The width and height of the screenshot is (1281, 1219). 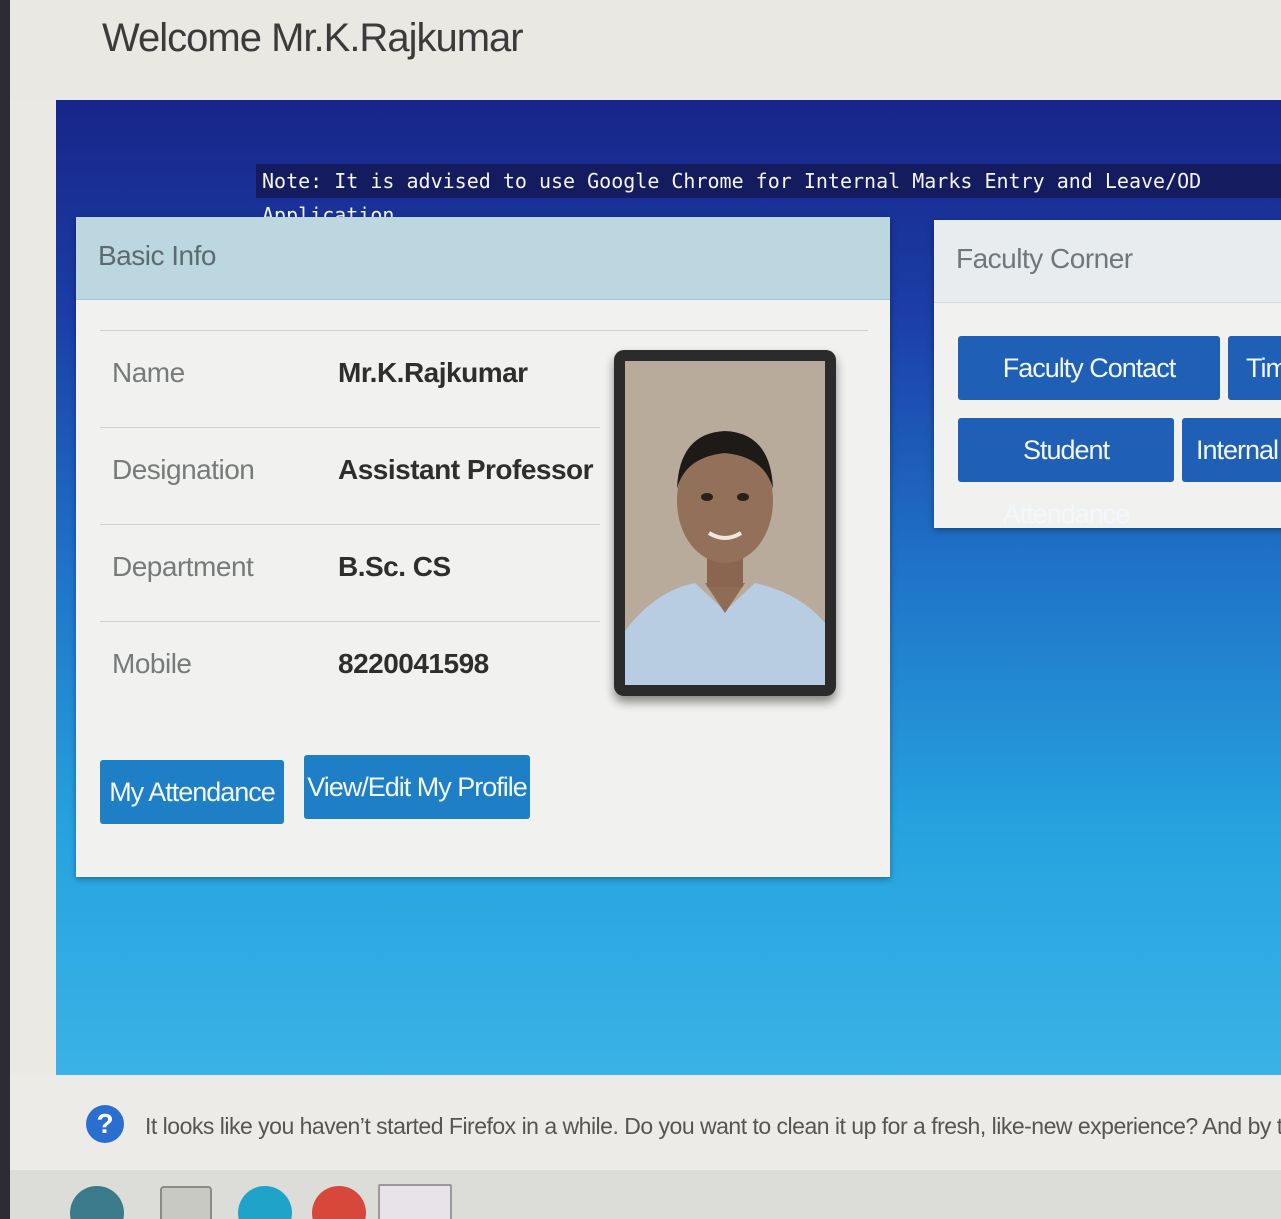 What do you see at coordinates (466, 469) in the screenshot?
I see `info-value: Assistant Professor` at bounding box center [466, 469].